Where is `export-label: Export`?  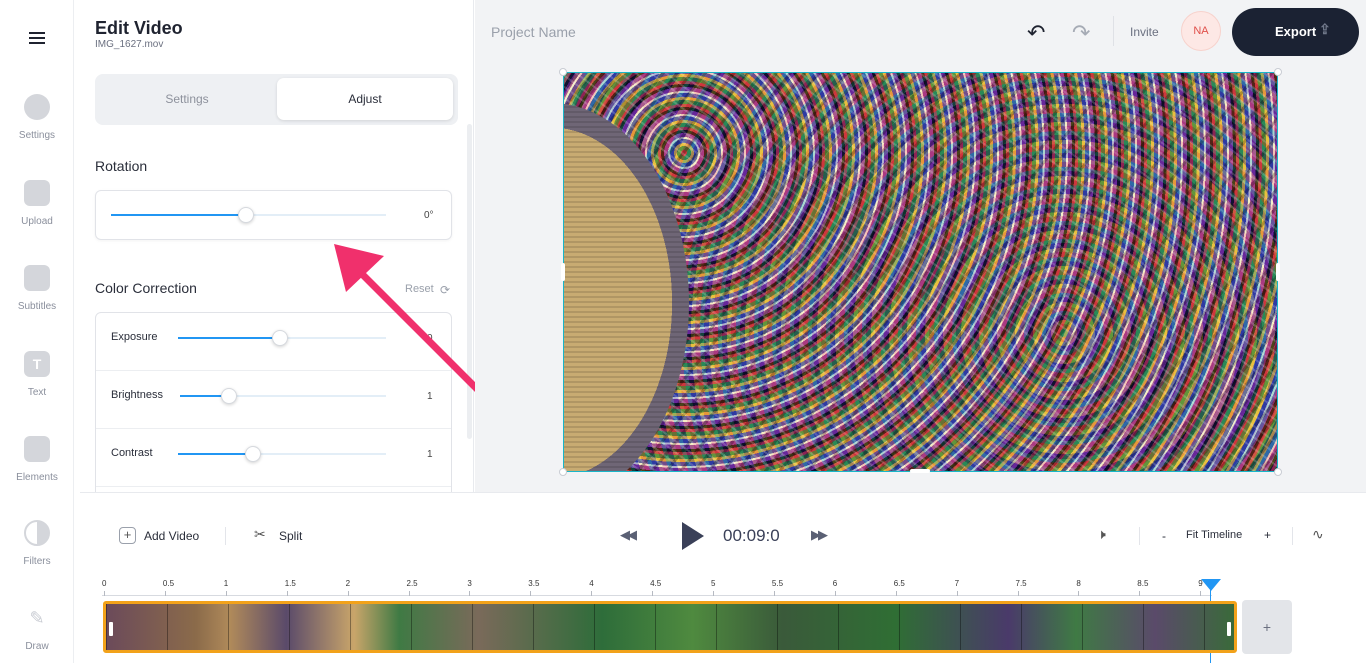
export-label: Export is located at coordinates (1296, 31).